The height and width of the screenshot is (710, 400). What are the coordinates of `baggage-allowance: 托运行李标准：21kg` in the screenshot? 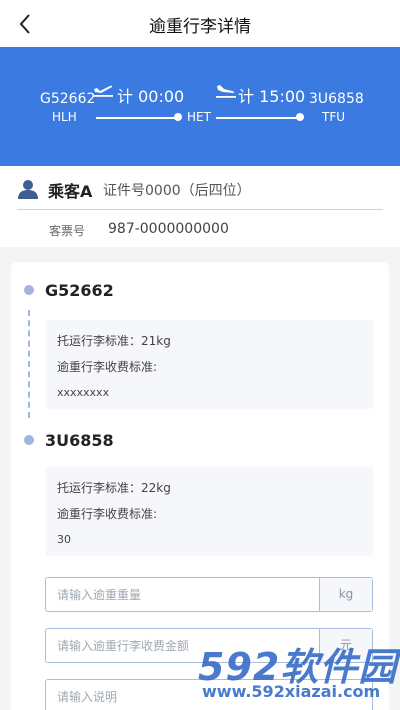 It's located at (114, 341).